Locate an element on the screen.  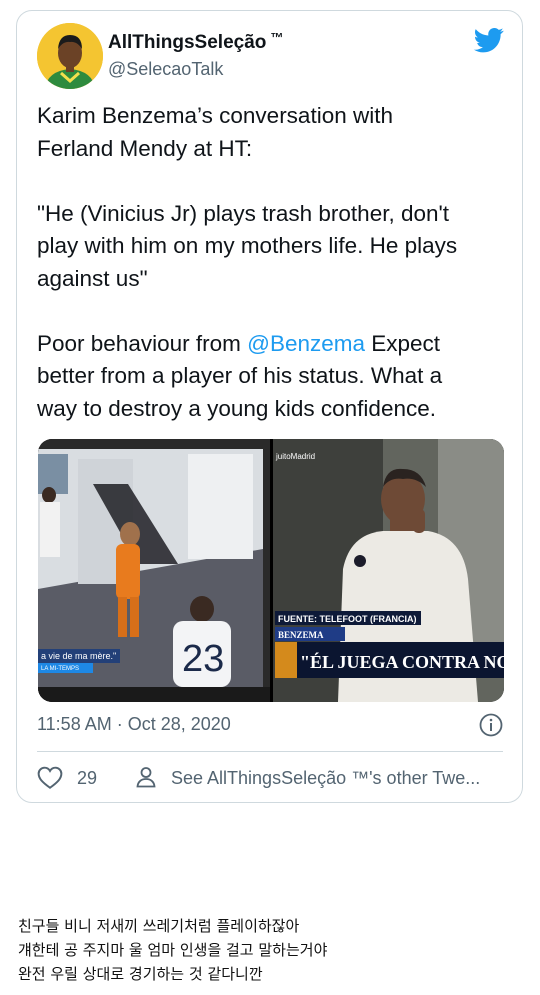
tweet-line-text: Expect is located at coordinates (403, 343).